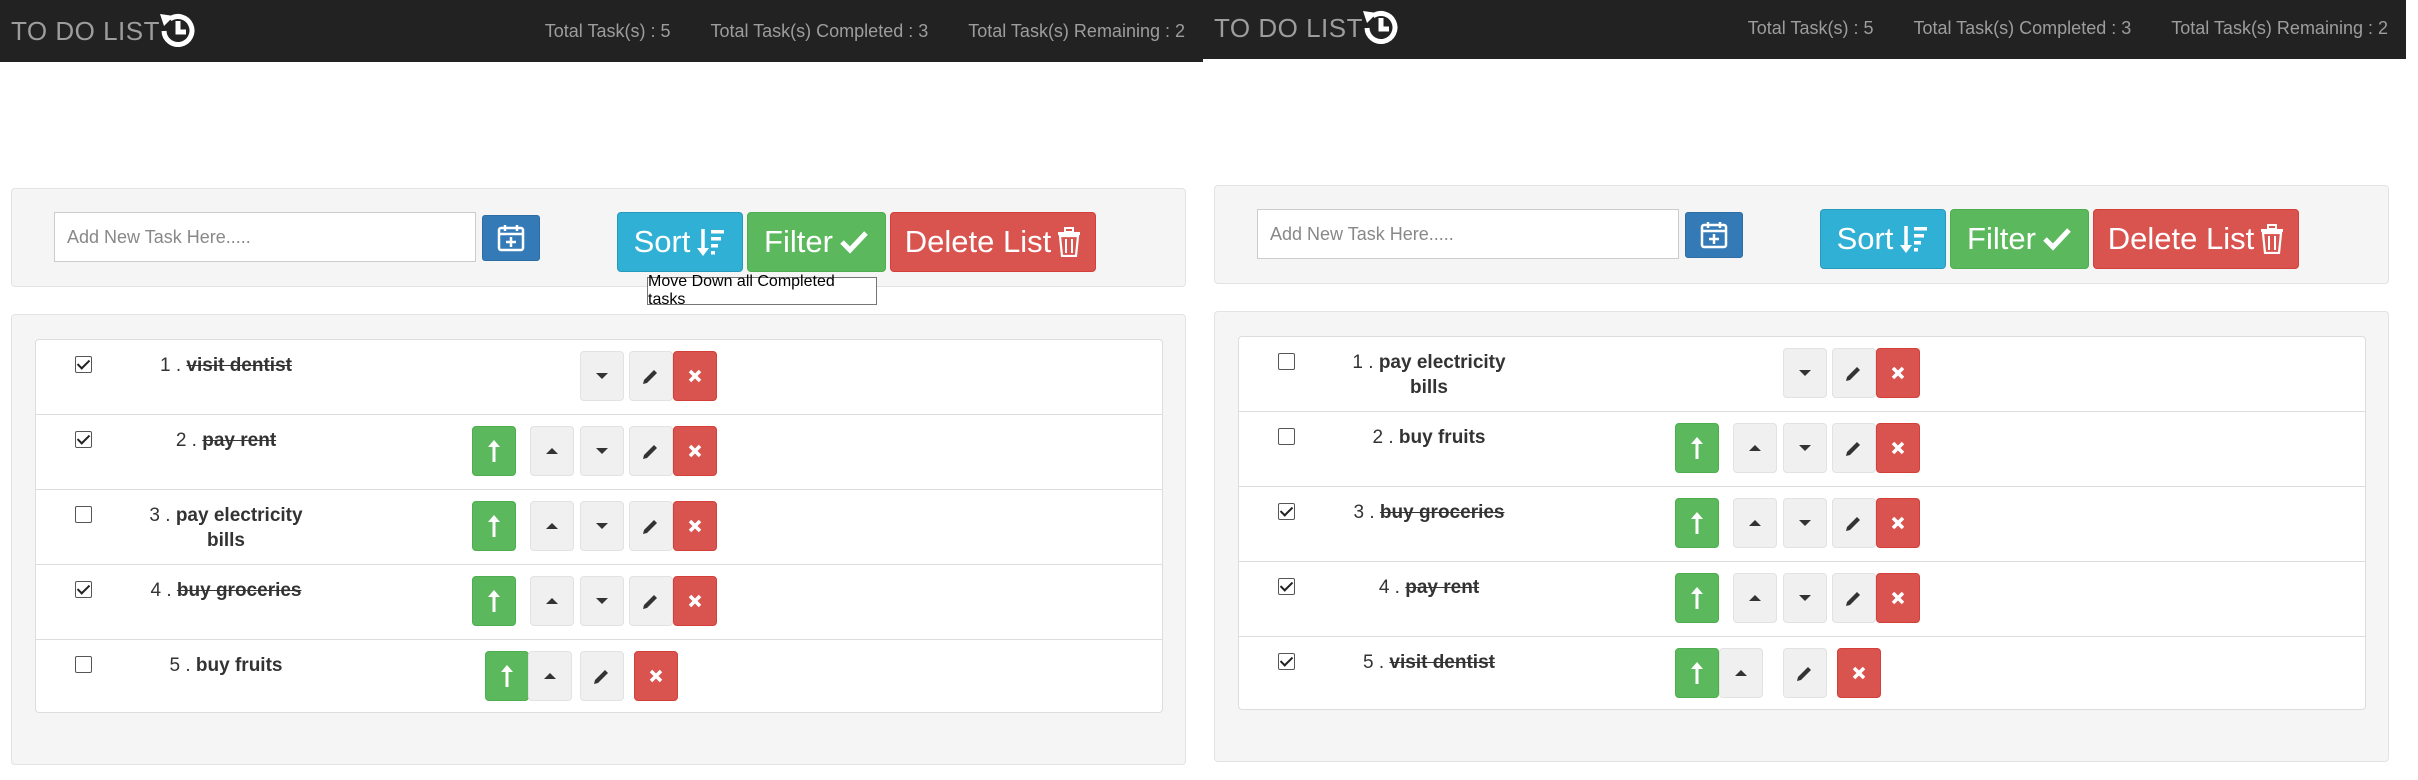  I want to click on check-icon, so click(2057, 239).